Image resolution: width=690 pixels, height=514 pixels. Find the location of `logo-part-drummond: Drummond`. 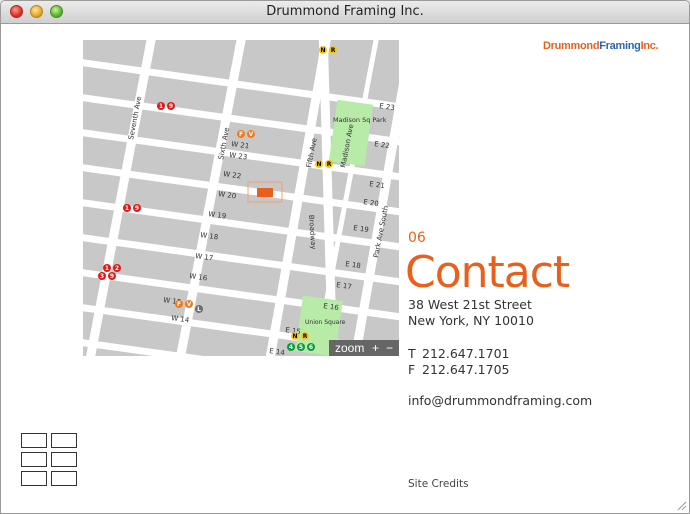

logo-part-drummond: Drummond is located at coordinates (571, 46).